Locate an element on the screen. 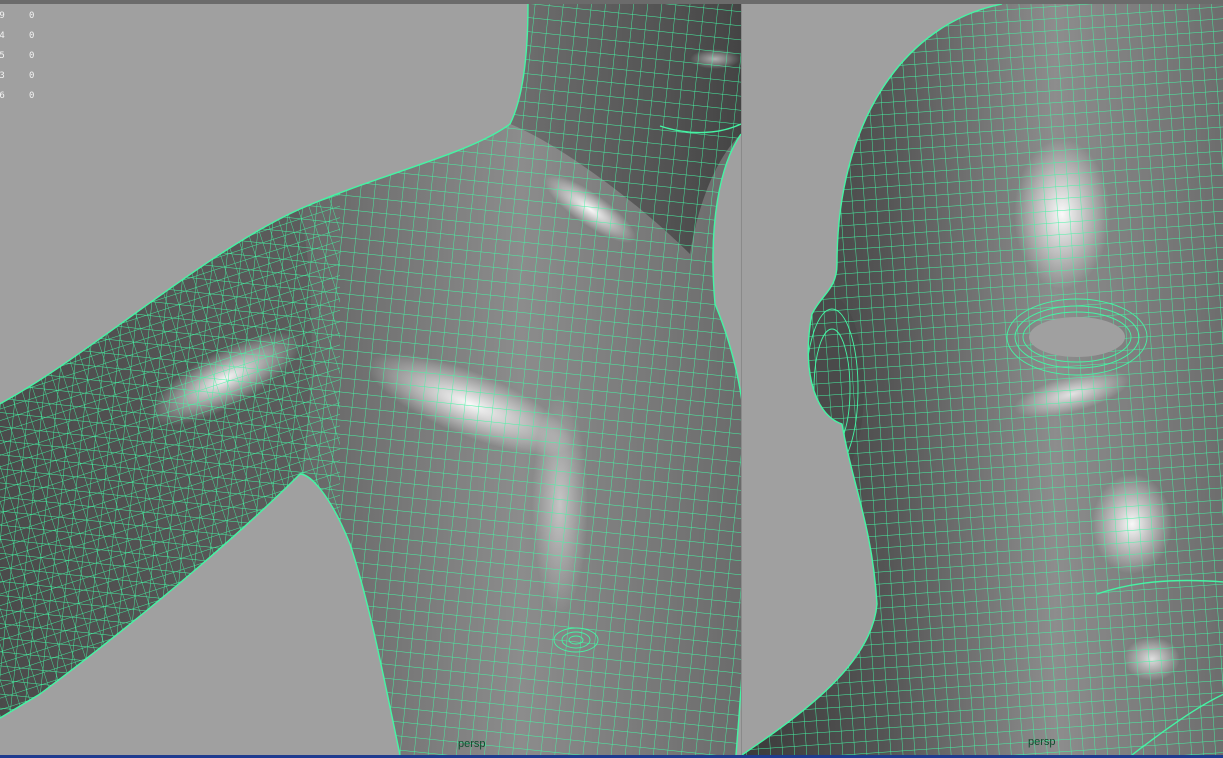  hud-row: 540 is located at coordinates (17, 36).